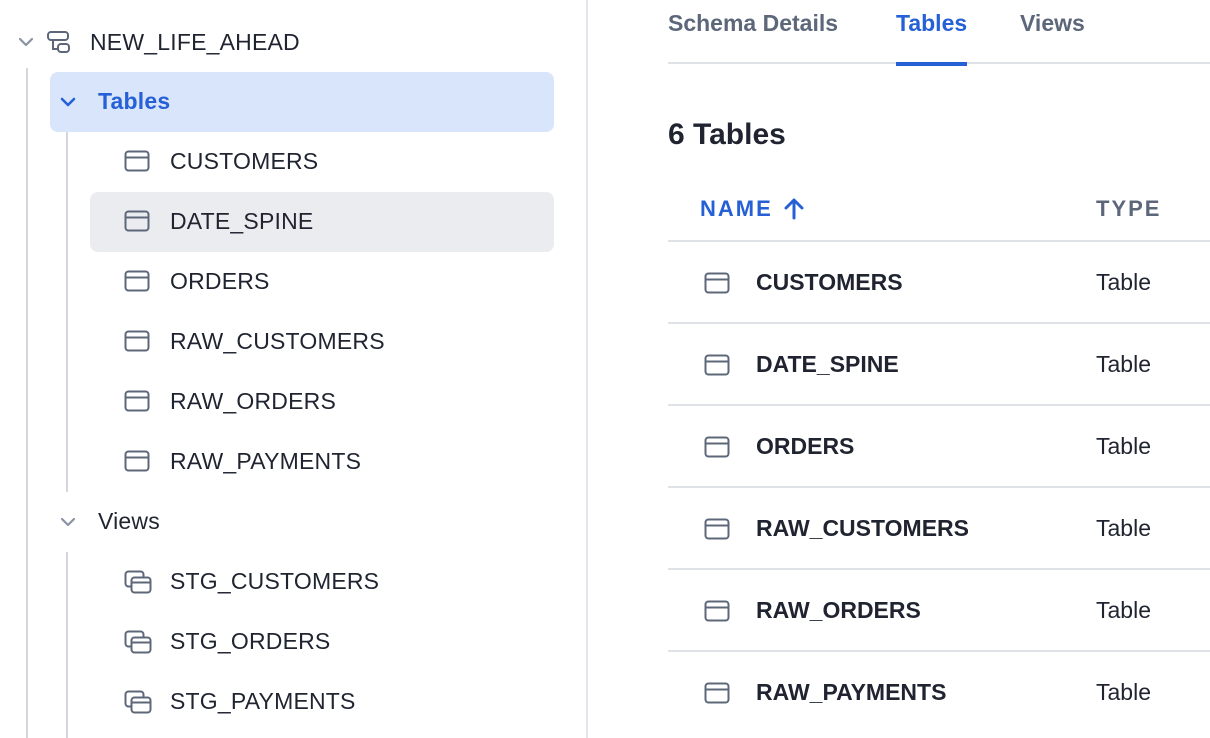 This screenshot has height=738, width=1210. I want to click on tree-group-views: Views, so click(302, 522).